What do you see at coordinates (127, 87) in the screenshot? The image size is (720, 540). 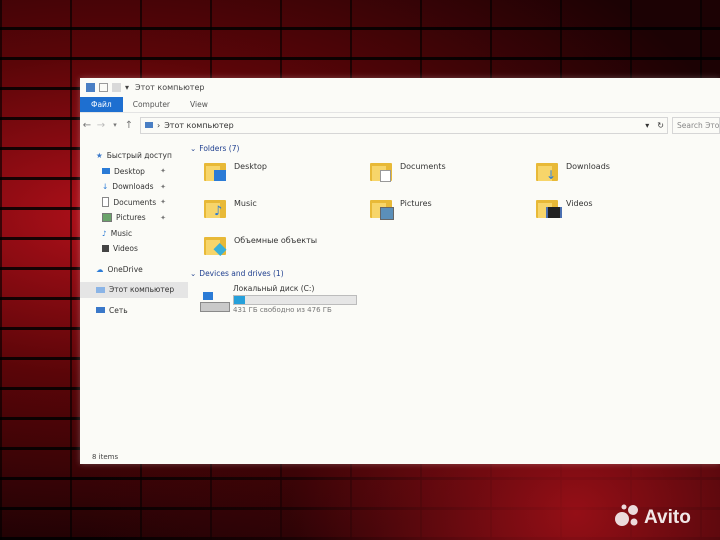 I see `qat-dropdown-icon: ▾` at bounding box center [127, 87].